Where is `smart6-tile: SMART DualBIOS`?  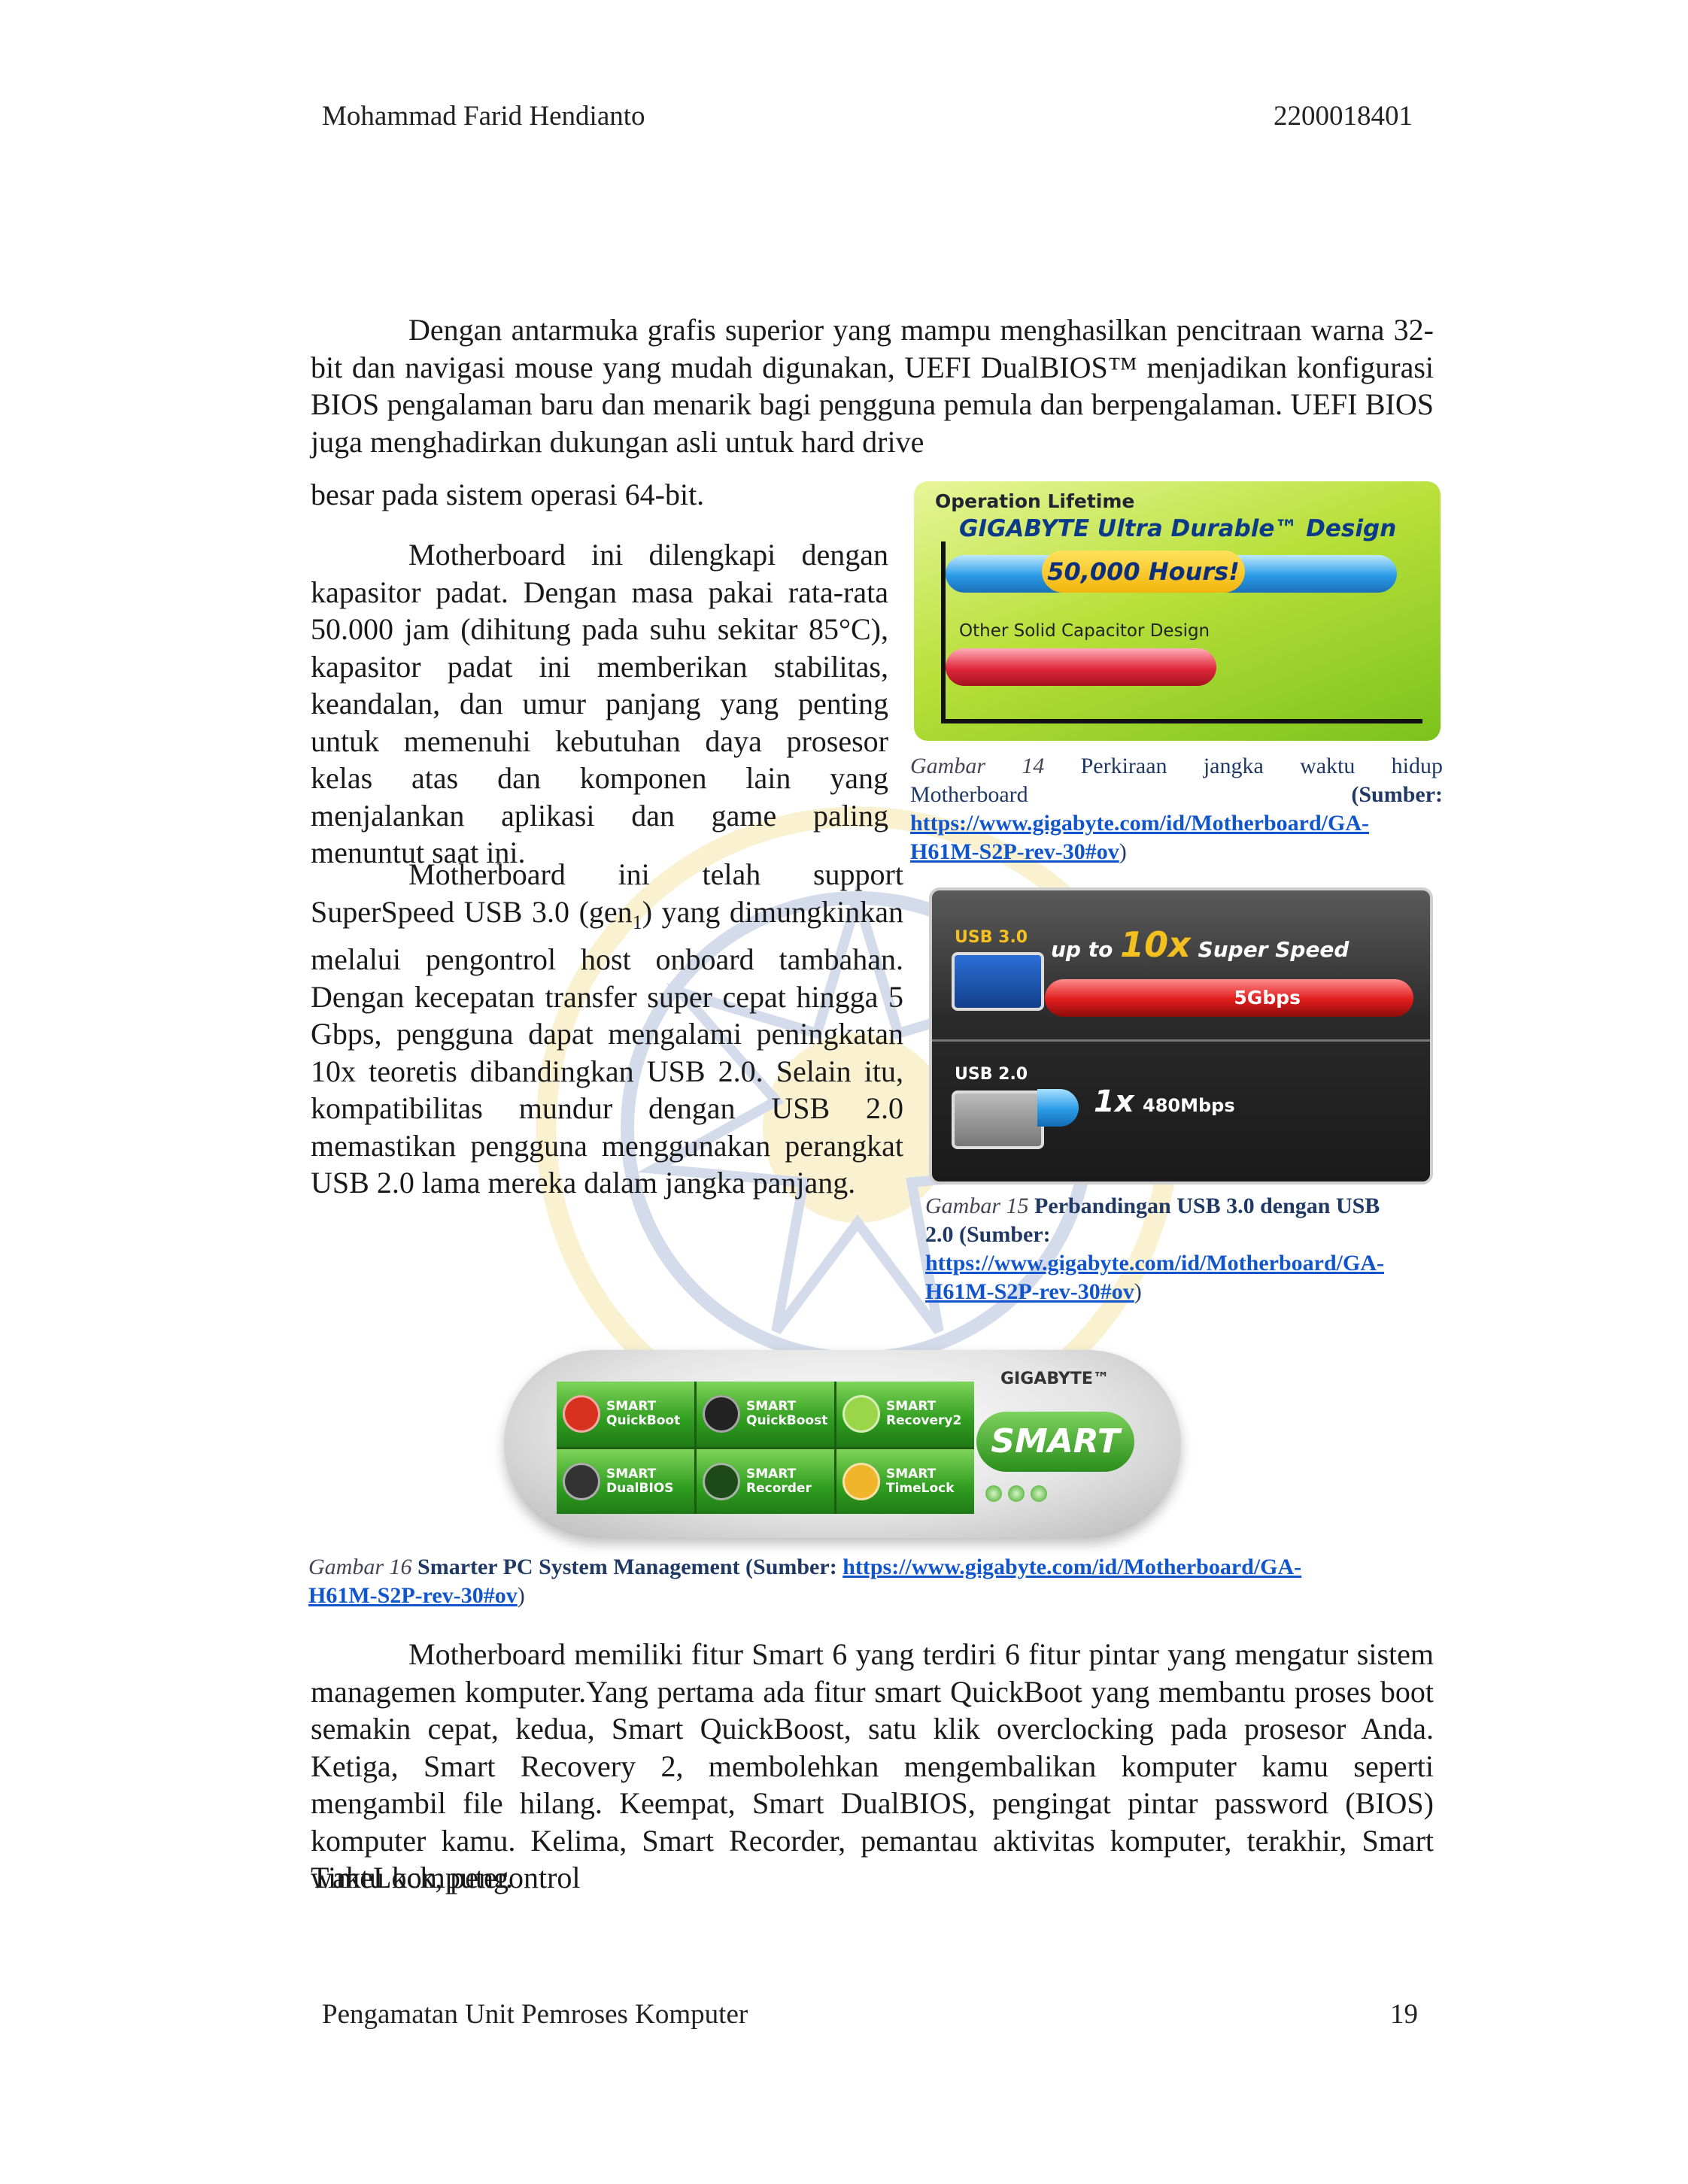
smart6-tile: SMART DualBIOS is located at coordinates (625, 1481).